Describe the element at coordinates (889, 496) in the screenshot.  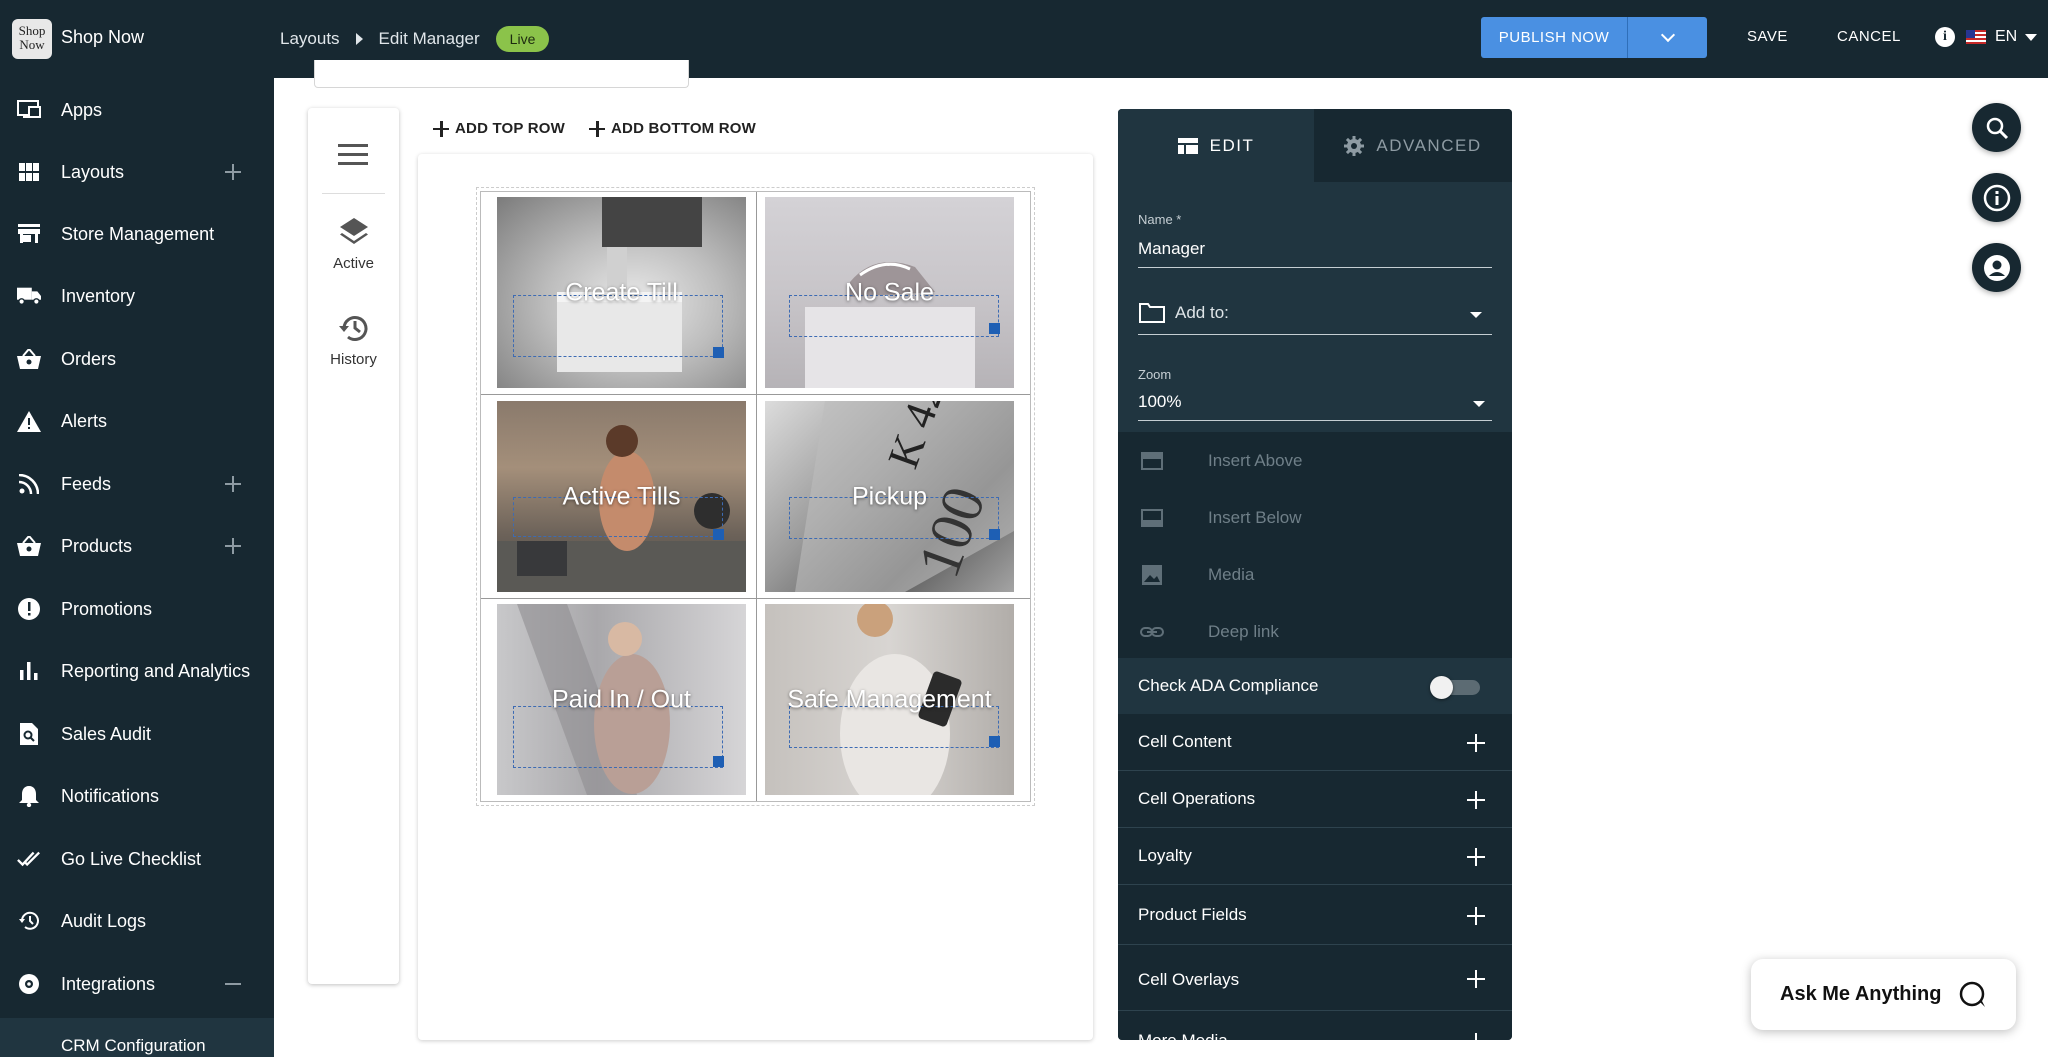
I see `grid-cell: K 421 100 Pickup` at that location.